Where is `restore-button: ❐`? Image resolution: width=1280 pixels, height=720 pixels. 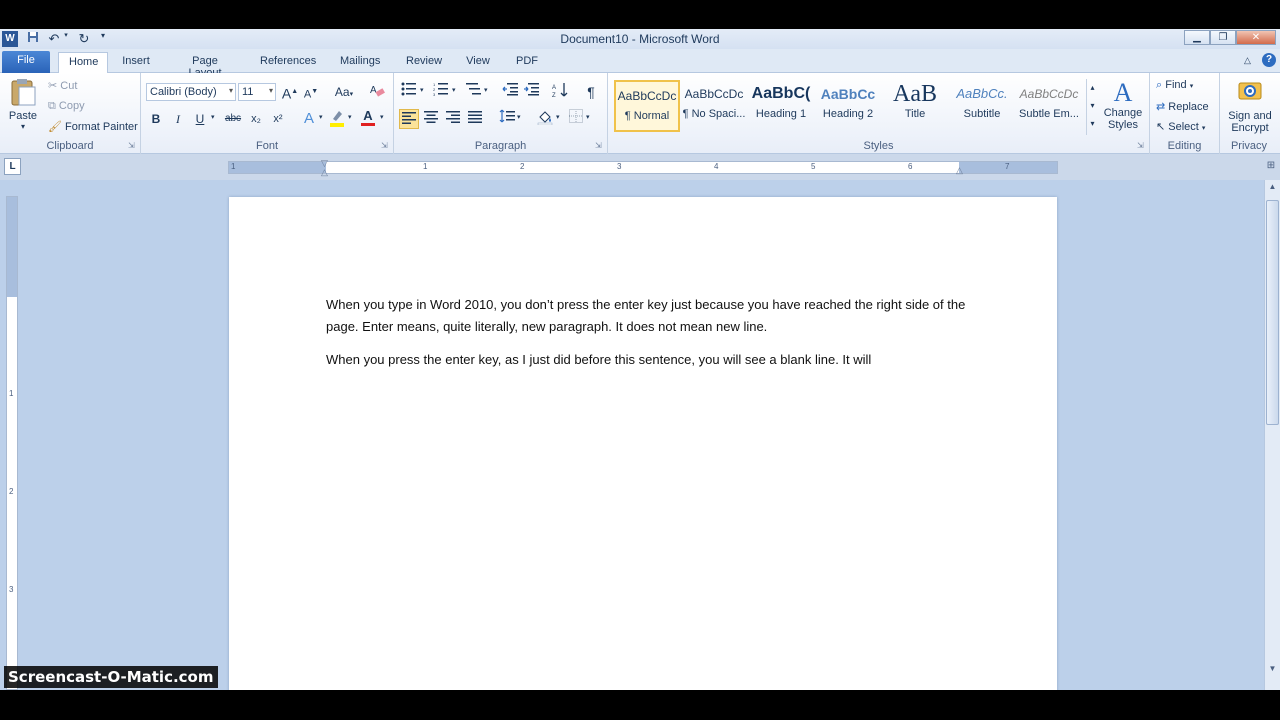 restore-button: ❐ is located at coordinates (1223, 37).